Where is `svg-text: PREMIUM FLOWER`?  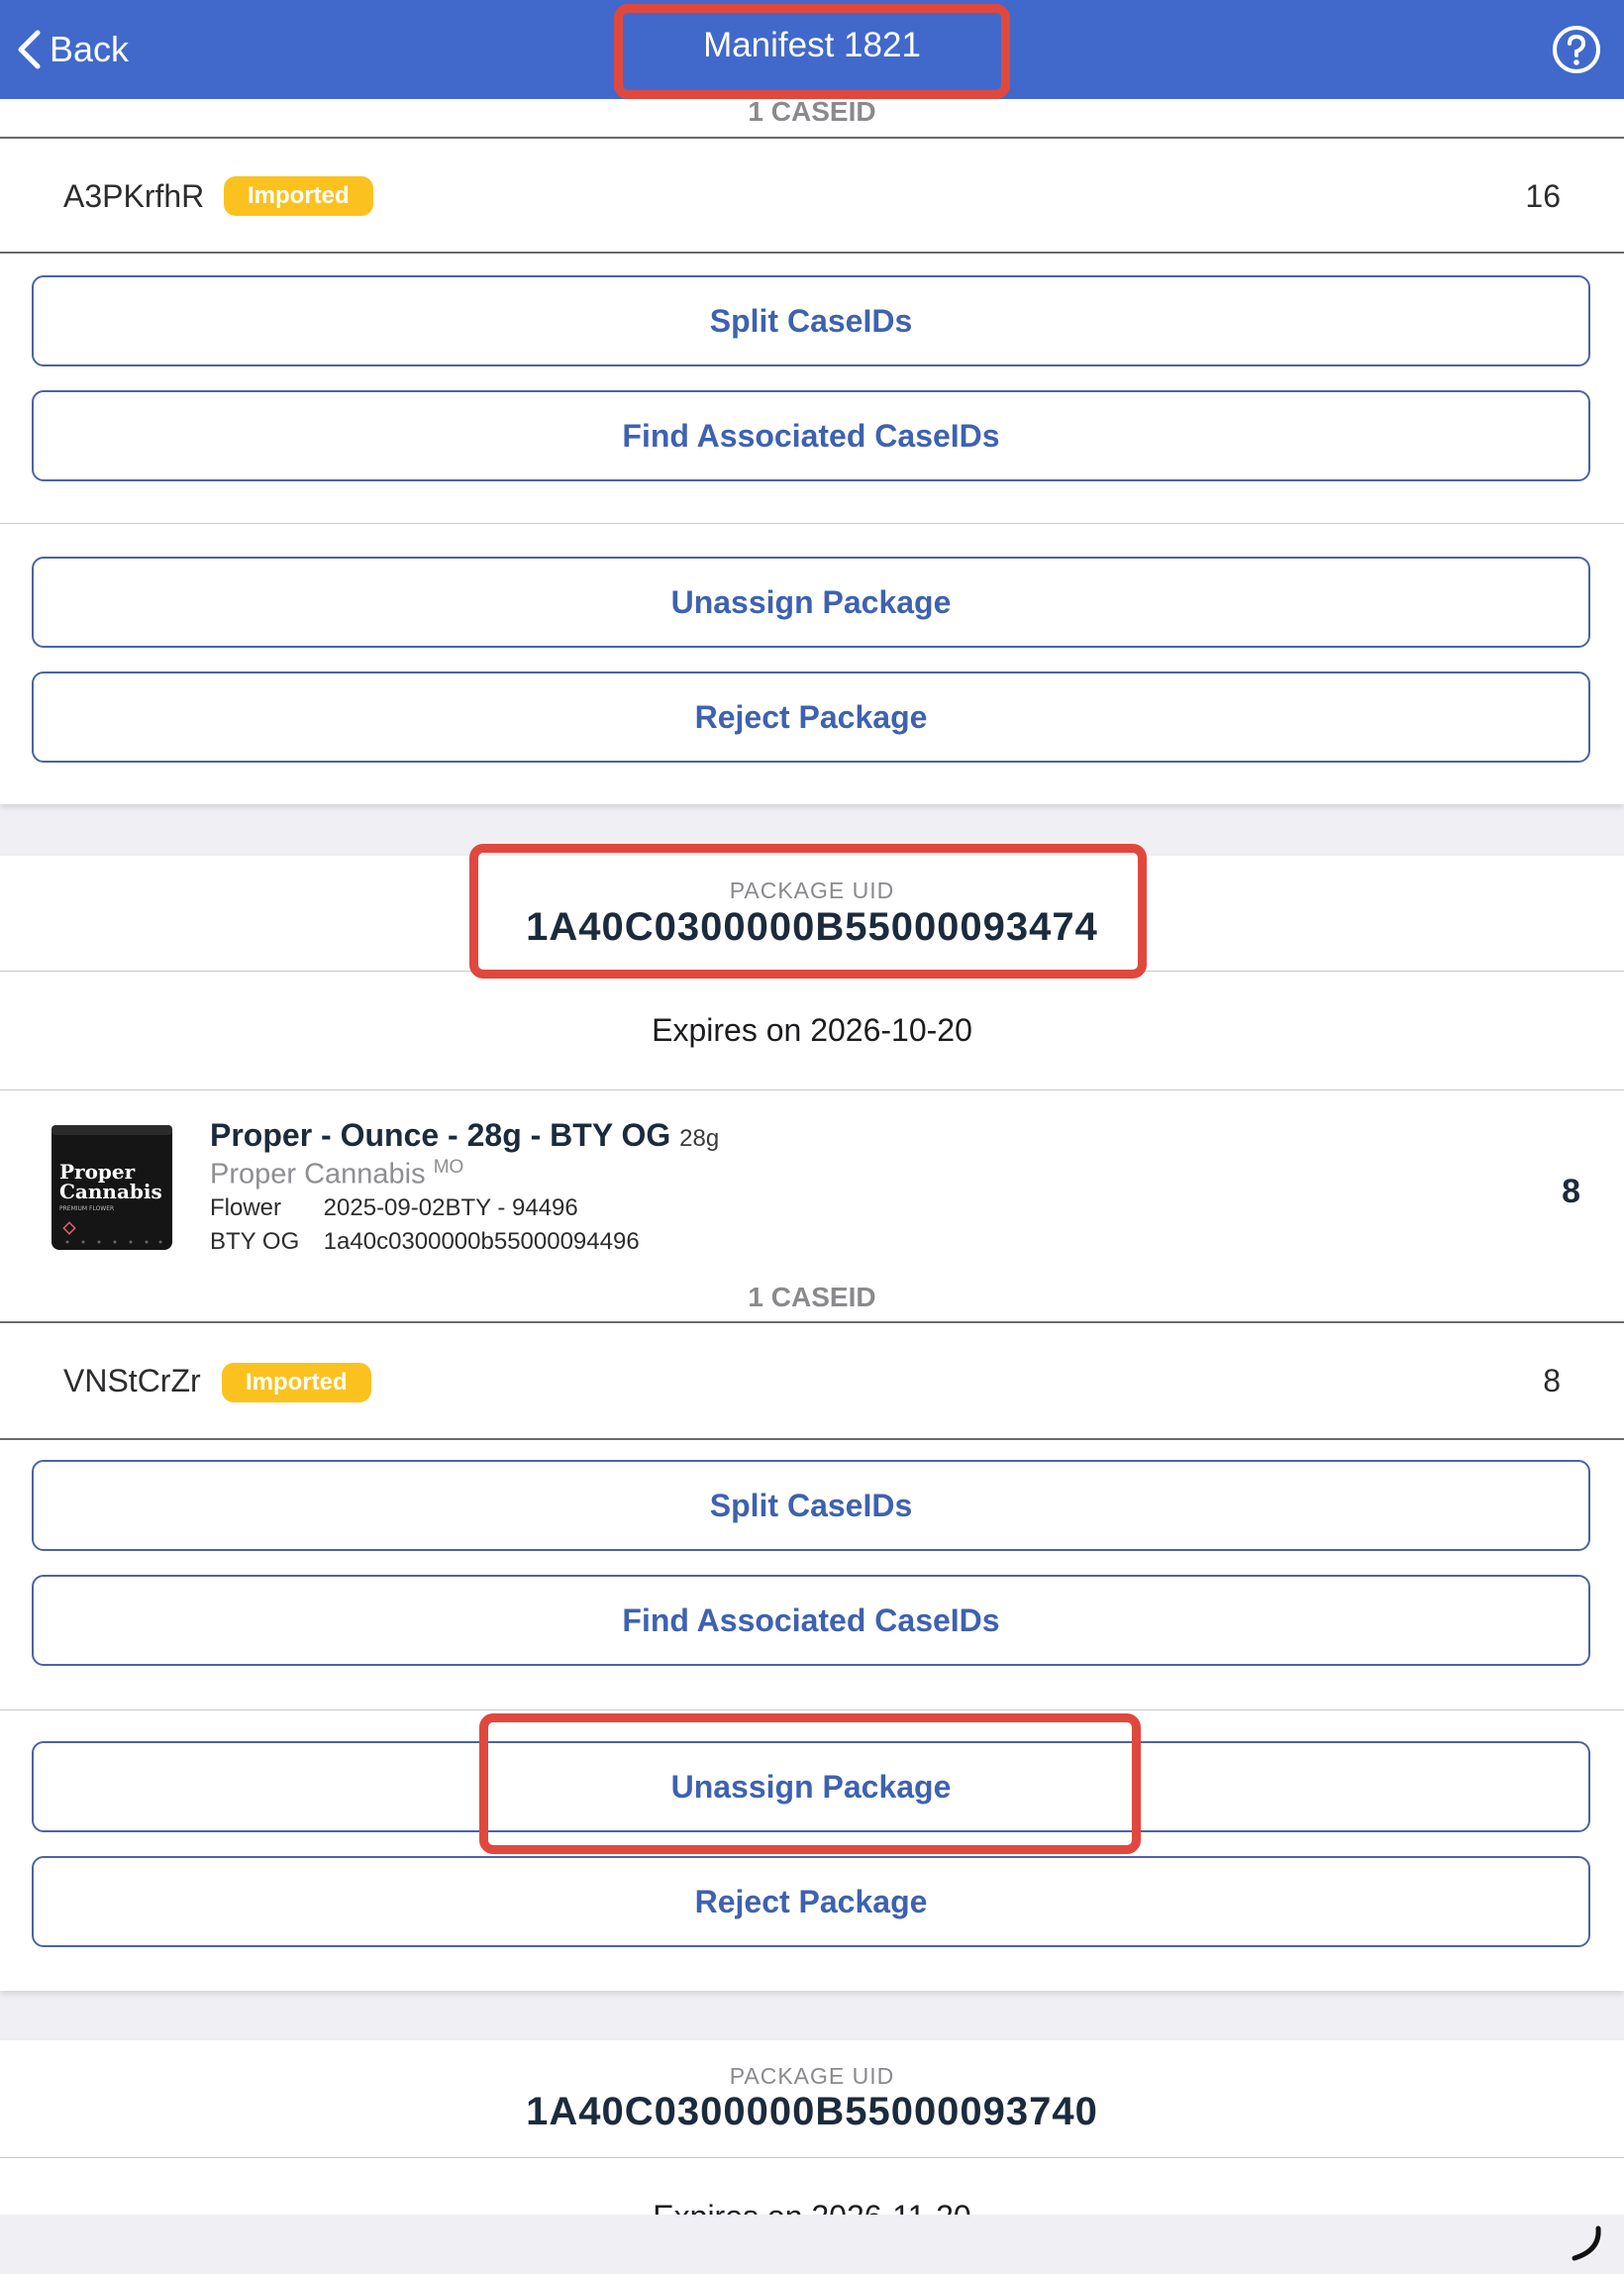 svg-text: PREMIUM FLOWER is located at coordinates (86, 1208).